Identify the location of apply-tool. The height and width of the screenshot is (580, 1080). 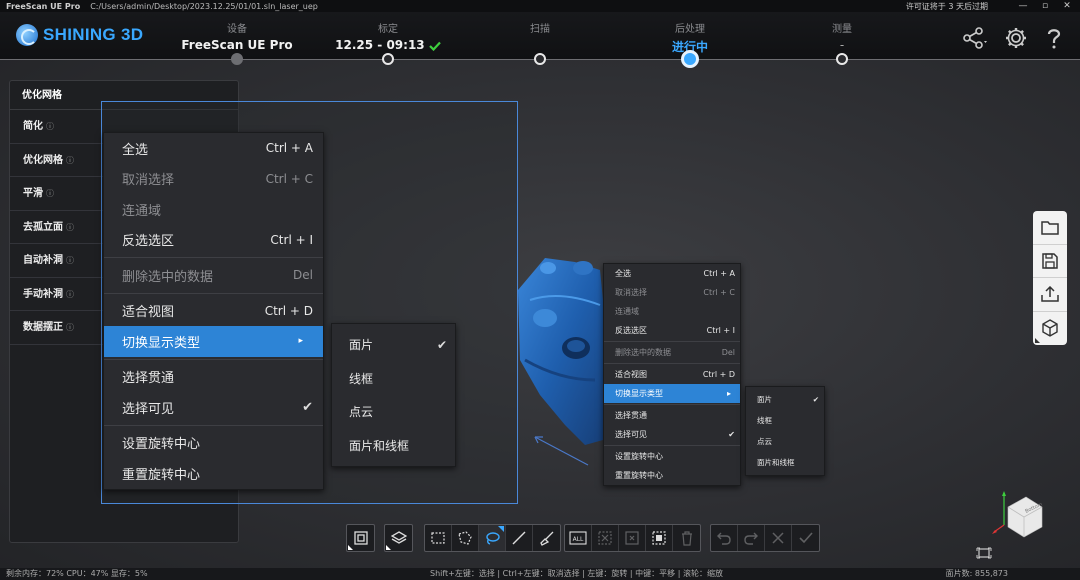
(805, 538).